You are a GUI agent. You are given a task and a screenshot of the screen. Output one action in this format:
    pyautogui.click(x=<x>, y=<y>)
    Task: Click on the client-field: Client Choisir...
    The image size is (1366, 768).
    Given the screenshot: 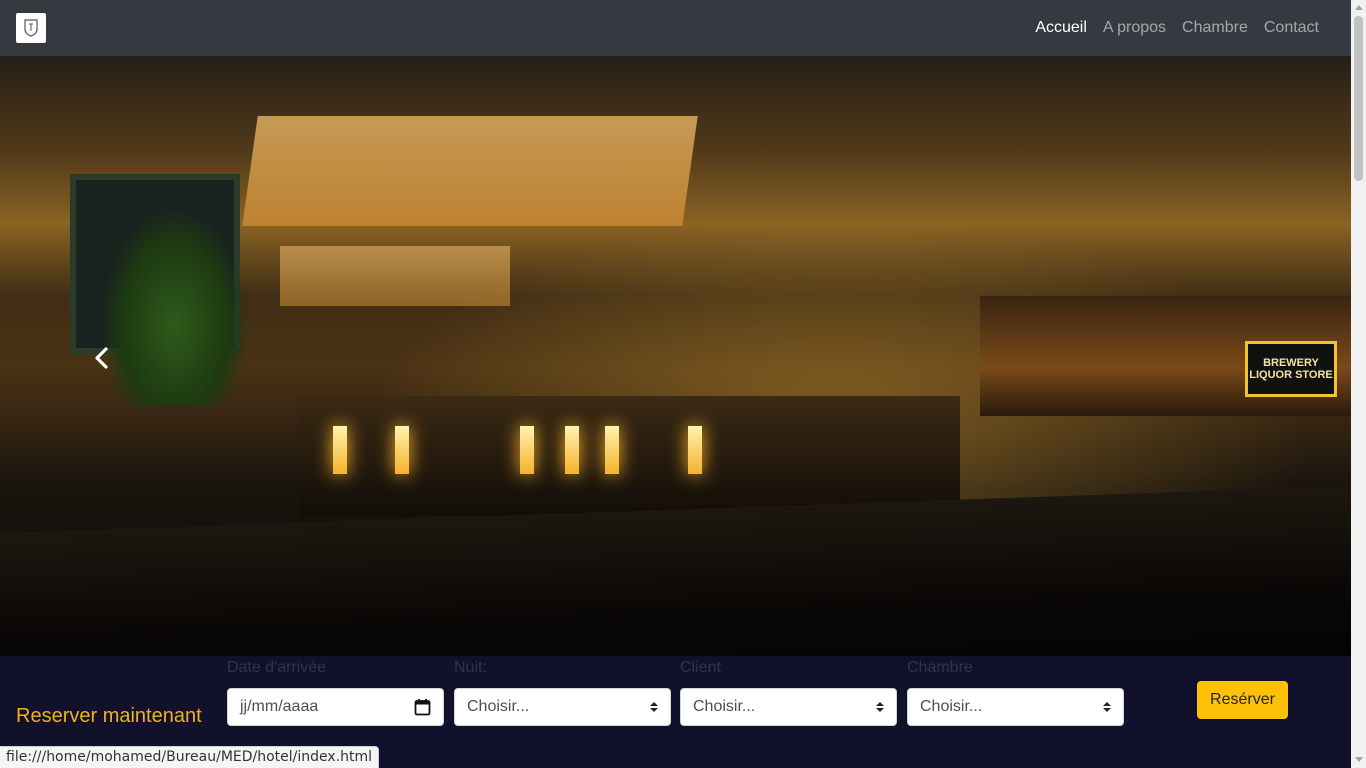 What is the action you would take?
    pyautogui.click(x=788, y=691)
    